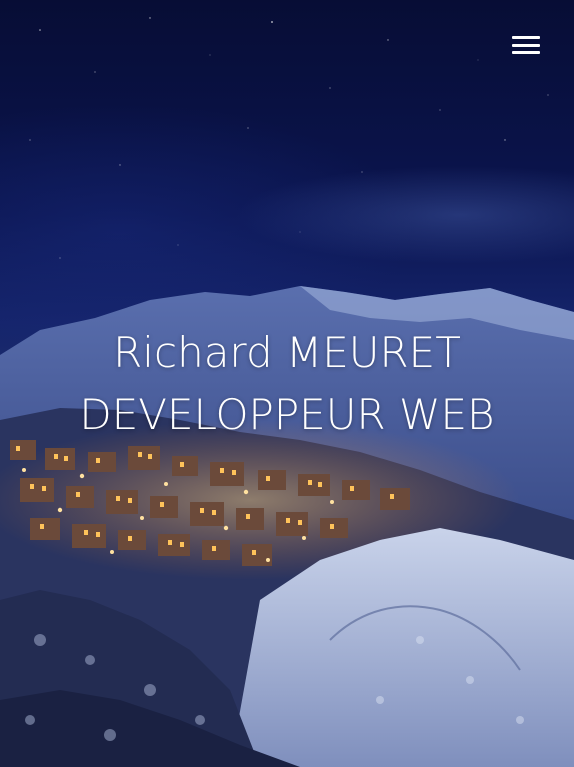 The height and width of the screenshot is (767, 574). What do you see at coordinates (287, 414) in the screenshot?
I see `hero-role: DEVELOPPEUR WEB` at bounding box center [287, 414].